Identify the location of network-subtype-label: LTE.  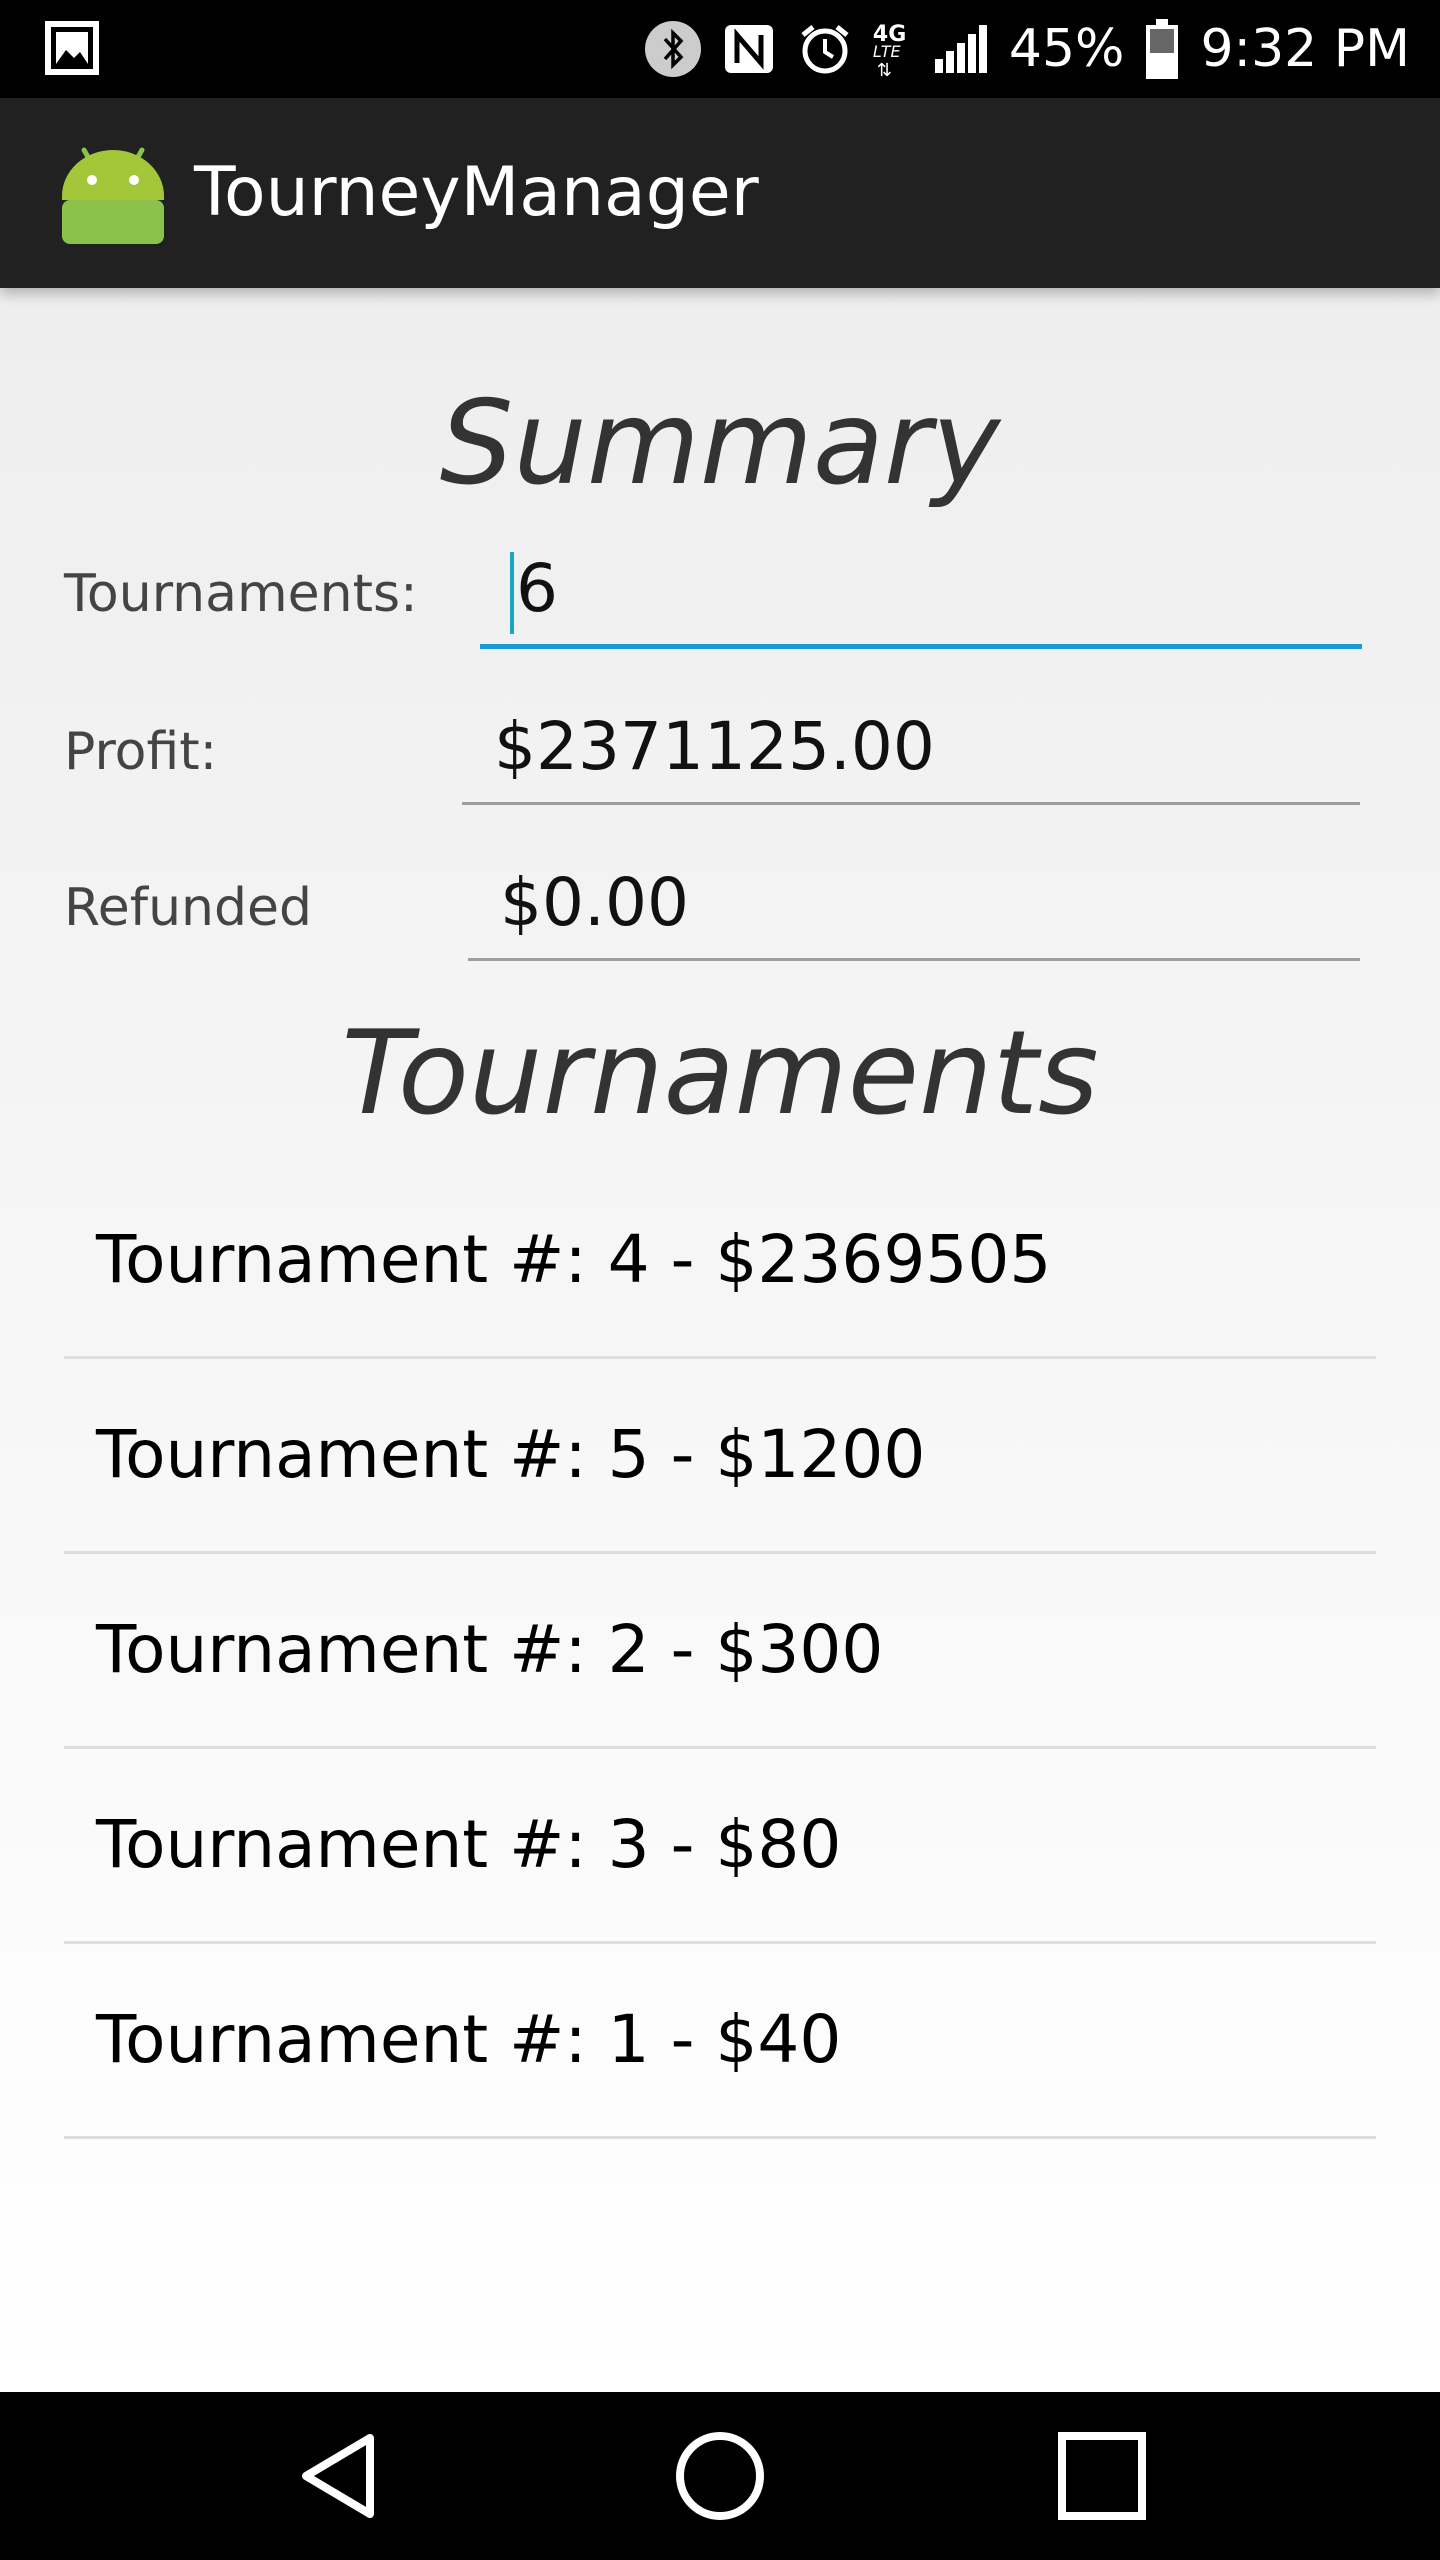
(886, 51).